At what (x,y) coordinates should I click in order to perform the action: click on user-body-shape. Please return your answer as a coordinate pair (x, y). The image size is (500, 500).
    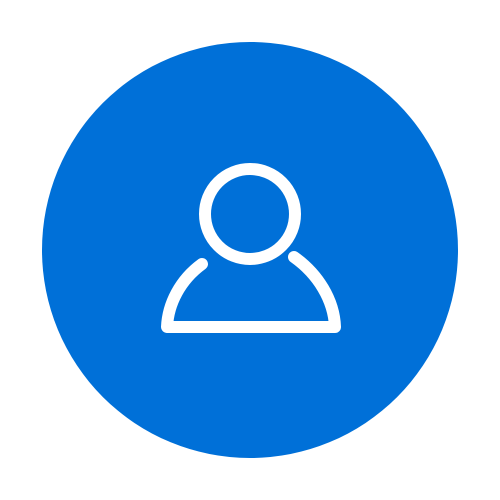
    Looking at the image, I should click on (251, 292).